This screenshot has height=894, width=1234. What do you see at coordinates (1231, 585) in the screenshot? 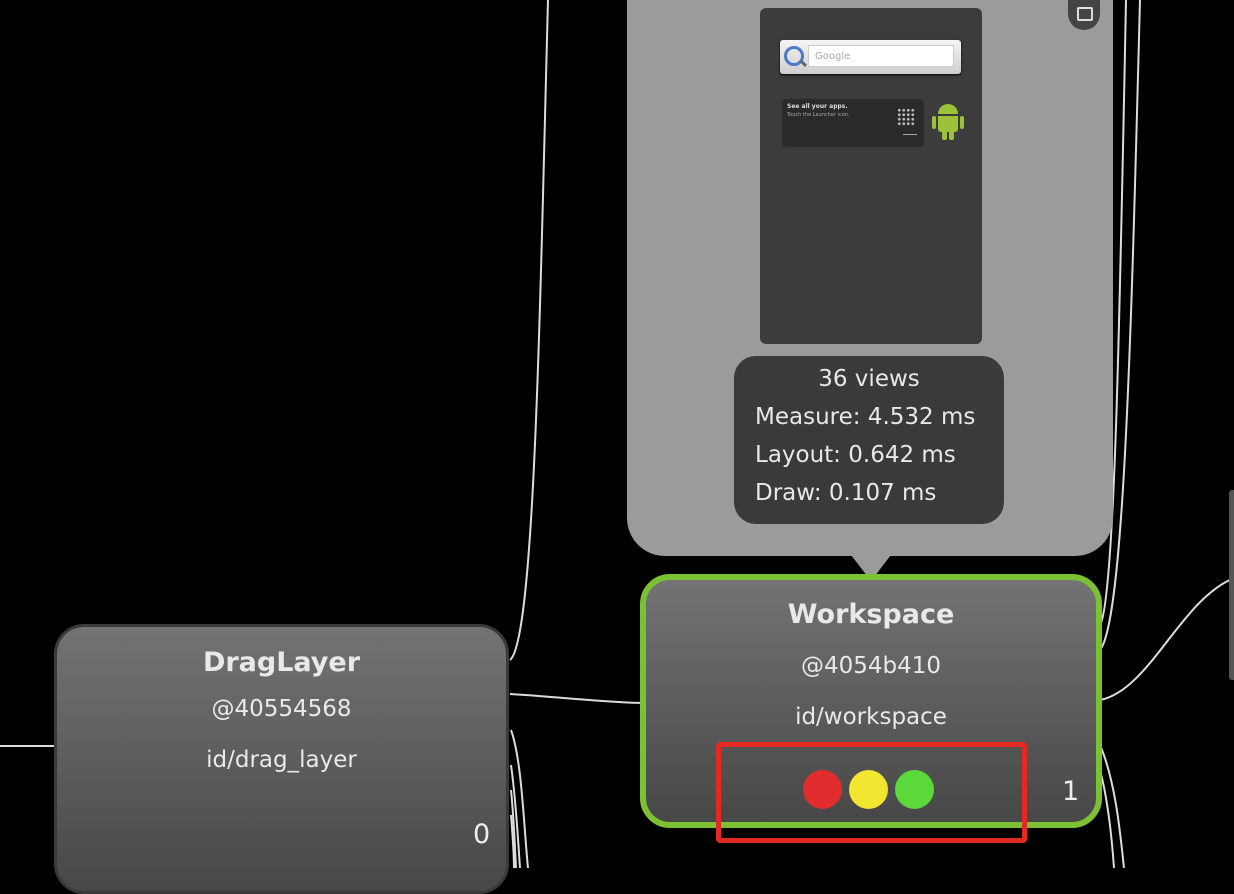
I see `offscreen-node-edge` at bounding box center [1231, 585].